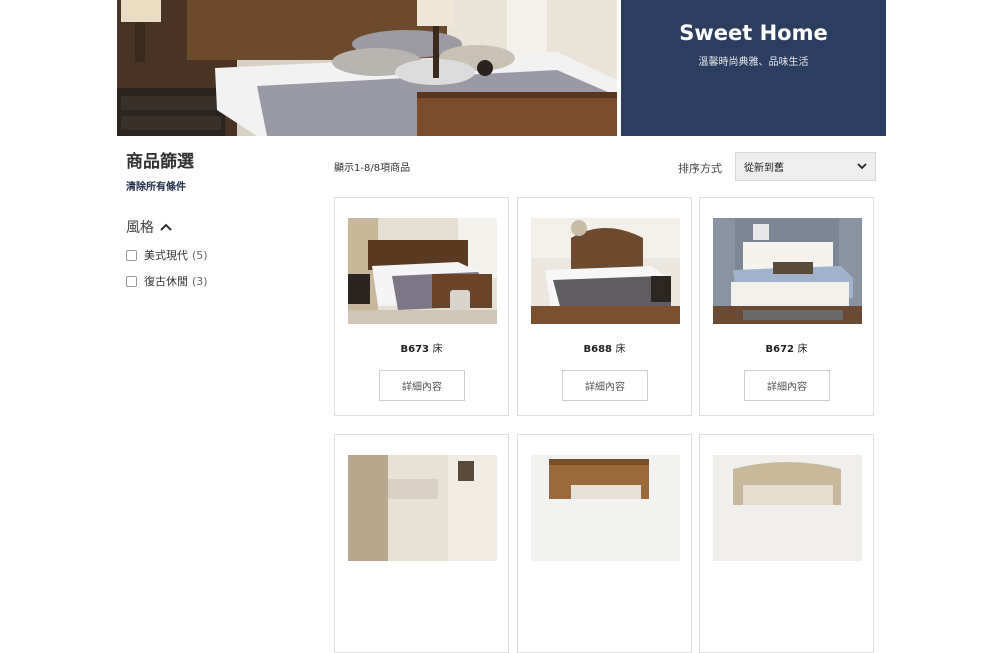 The width and height of the screenshot is (1000, 653). What do you see at coordinates (166, 255) in the screenshot?
I see `filter-option-label: 美式現代` at bounding box center [166, 255].